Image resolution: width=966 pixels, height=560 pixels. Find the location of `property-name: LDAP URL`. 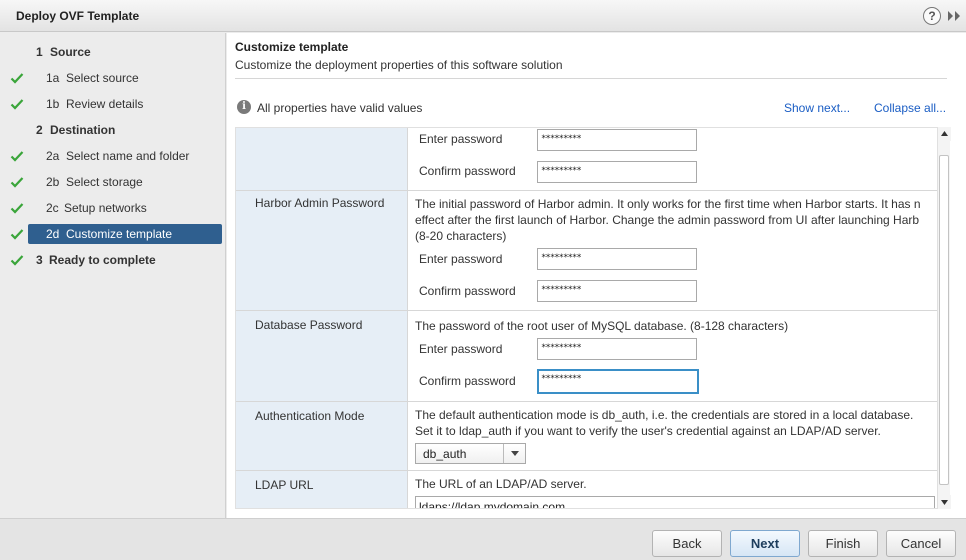

property-name: LDAP URL is located at coordinates (284, 485).